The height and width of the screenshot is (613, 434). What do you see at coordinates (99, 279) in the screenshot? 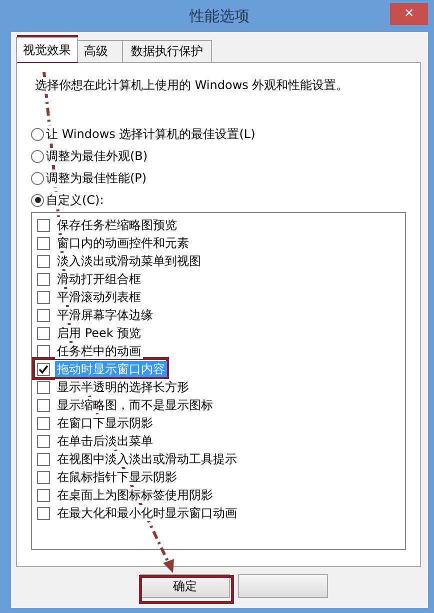
I see `effect-label: 滑动打开组合框` at bounding box center [99, 279].